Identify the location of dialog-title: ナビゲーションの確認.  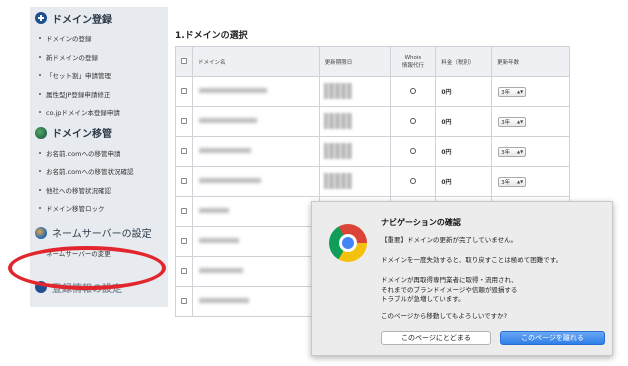
(421, 222).